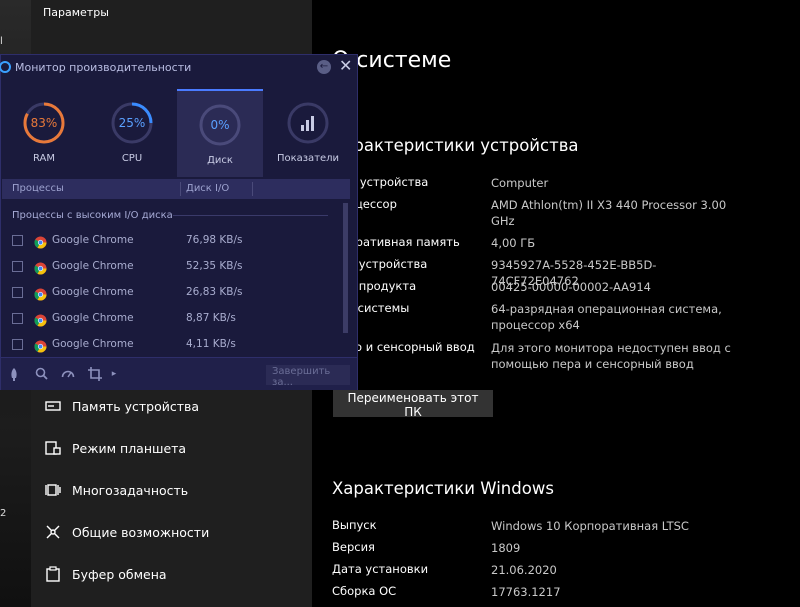 The height and width of the screenshot is (607, 800). I want to click on search-icon, so click(41, 374).